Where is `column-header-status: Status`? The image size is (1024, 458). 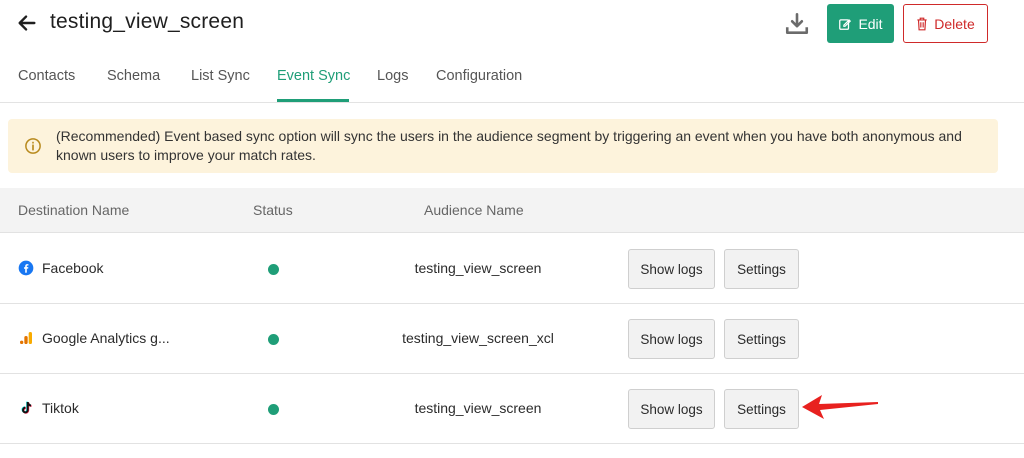 column-header-status: Status is located at coordinates (273, 210).